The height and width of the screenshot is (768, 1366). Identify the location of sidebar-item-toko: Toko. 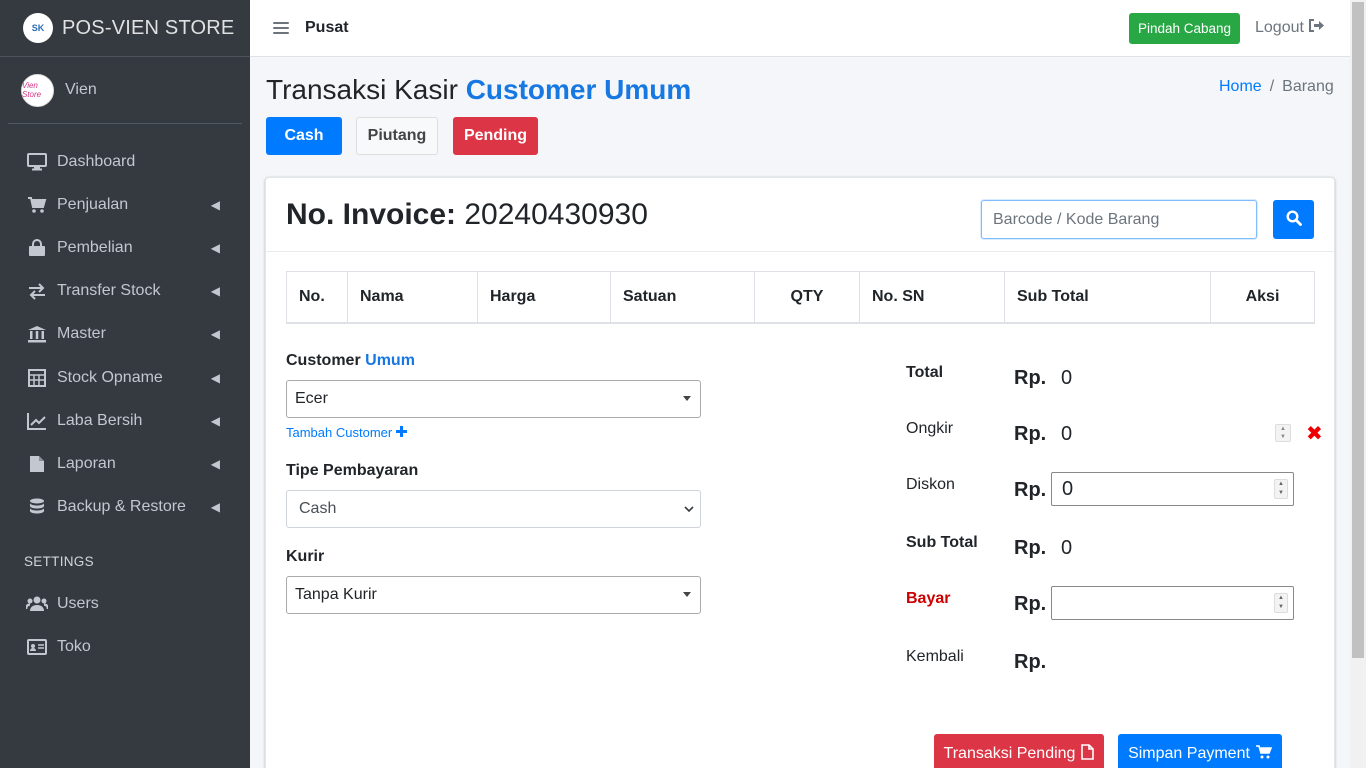
(125, 647).